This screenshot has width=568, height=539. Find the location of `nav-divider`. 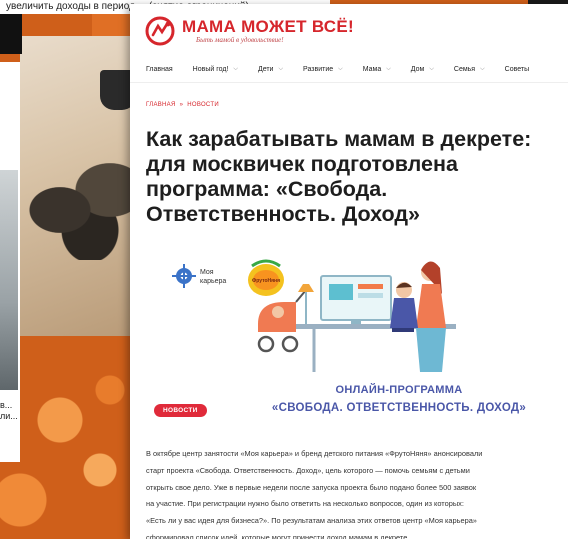

nav-divider is located at coordinates (349, 82).